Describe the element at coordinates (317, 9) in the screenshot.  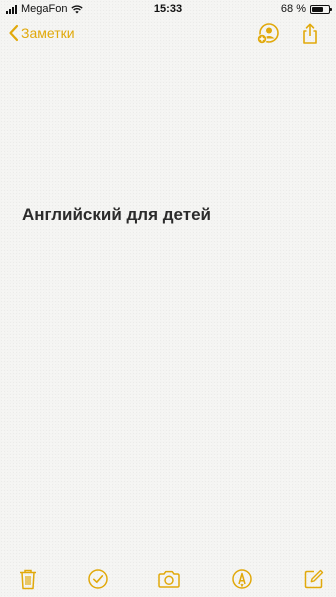
I see `battery-level` at that location.